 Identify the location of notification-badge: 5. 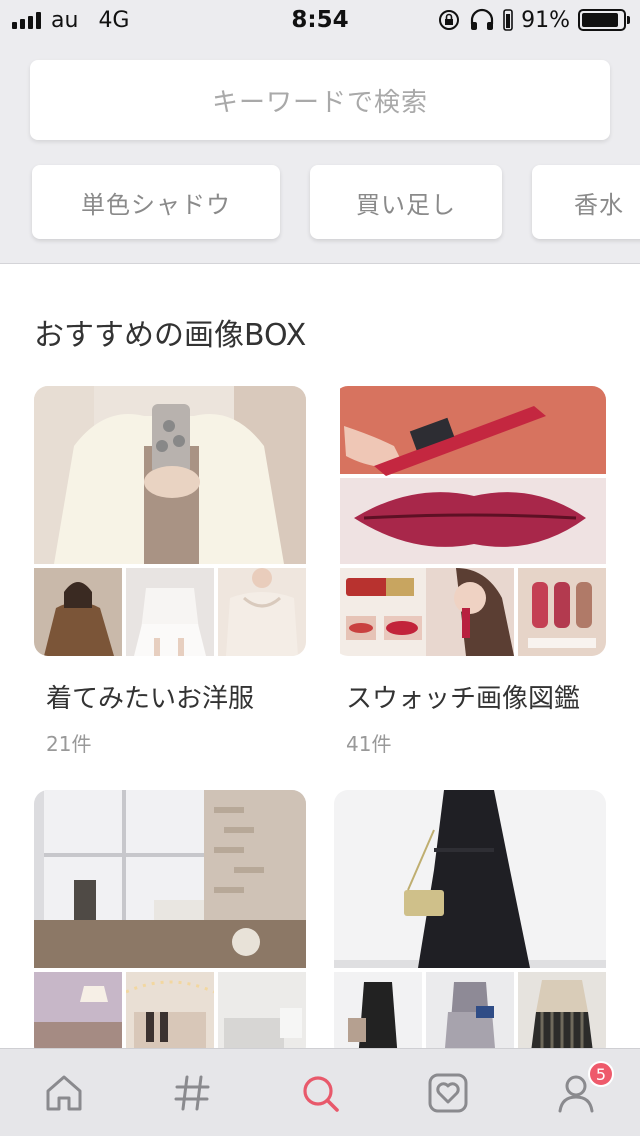
(601, 1074).